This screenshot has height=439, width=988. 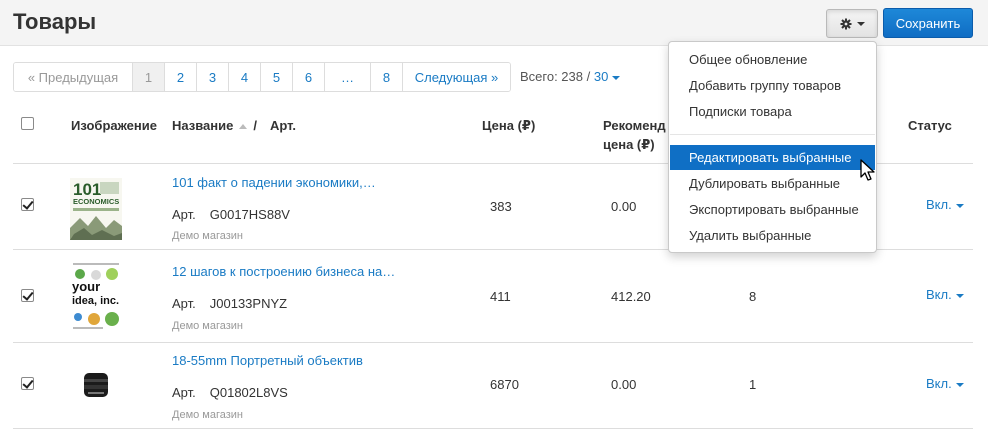 I want to click on book-cover-line2: idea, inc., so click(x=95, y=301).